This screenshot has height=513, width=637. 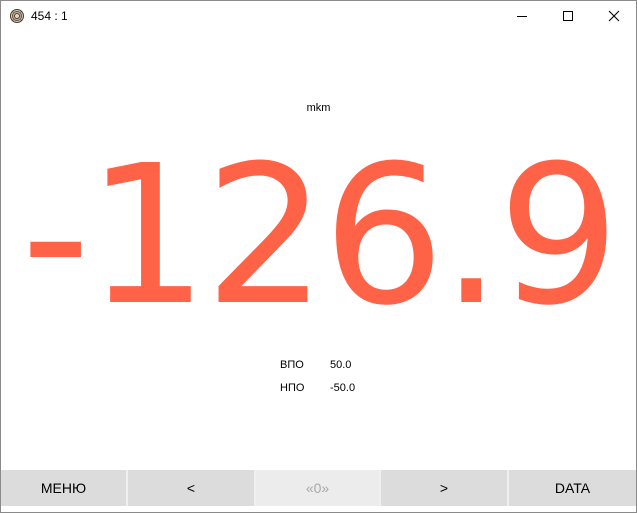 I want to click on lower-limit-label: НПО, so click(x=292, y=388).